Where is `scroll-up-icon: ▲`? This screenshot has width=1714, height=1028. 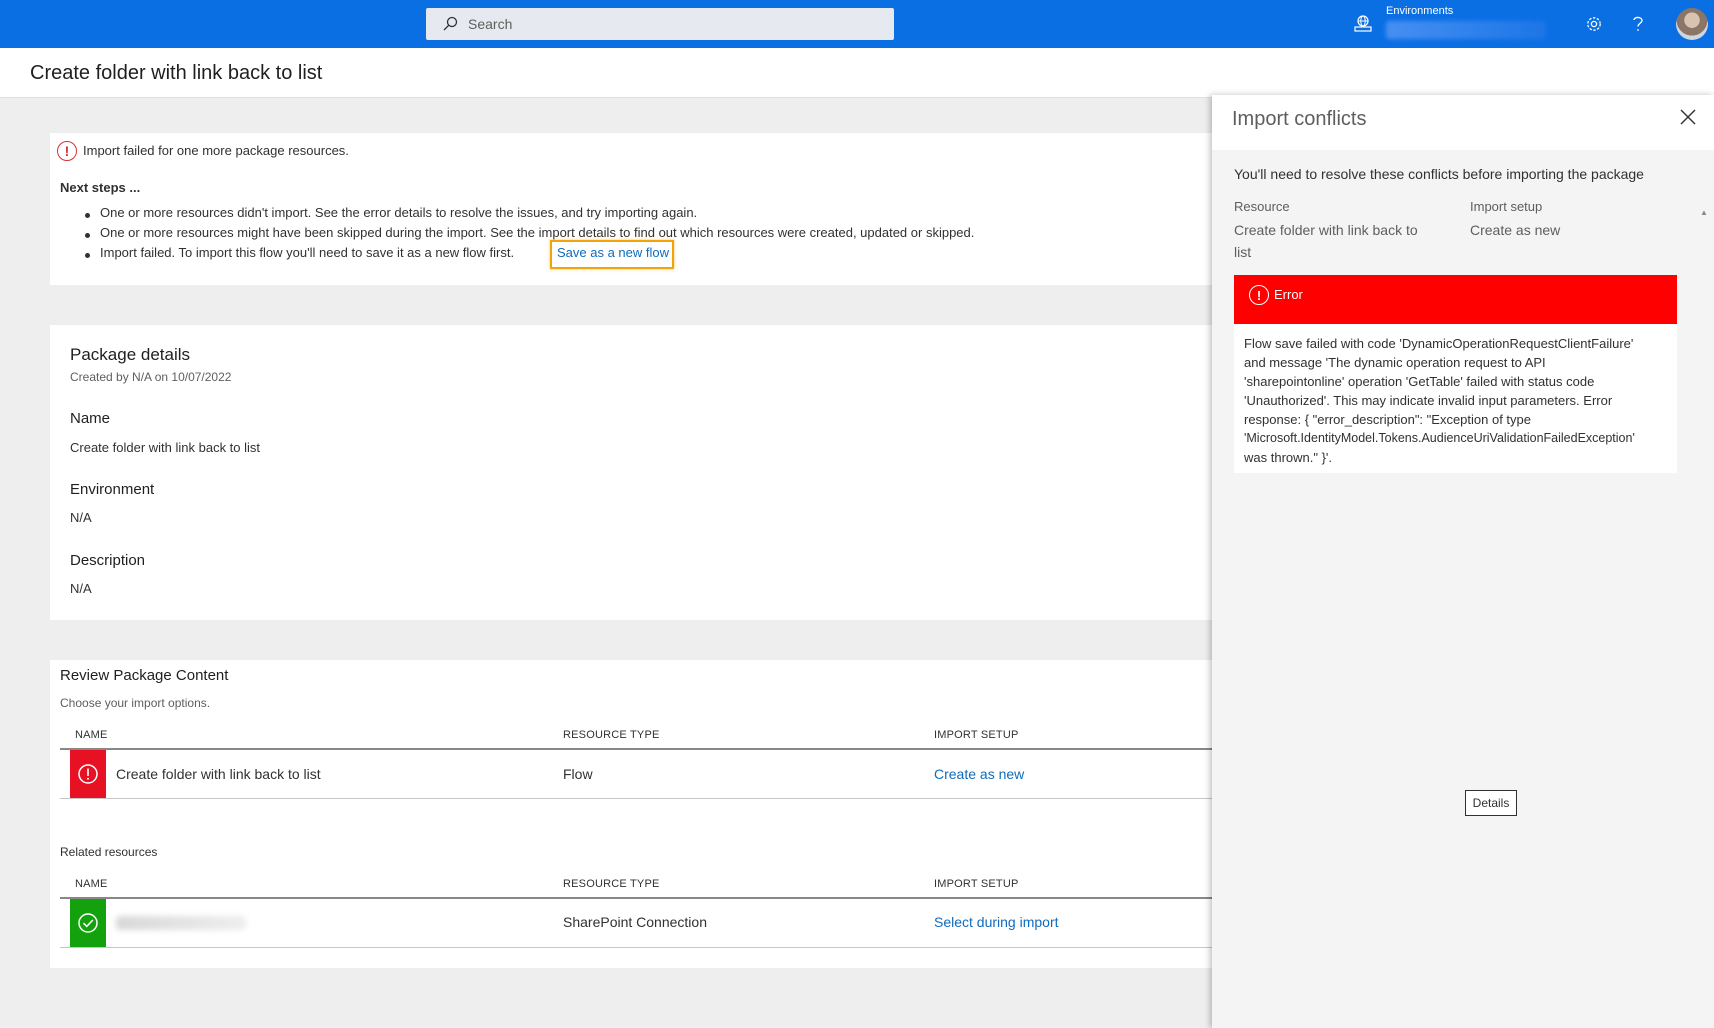
scroll-up-icon: ▲ is located at coordinates (1706, 214).